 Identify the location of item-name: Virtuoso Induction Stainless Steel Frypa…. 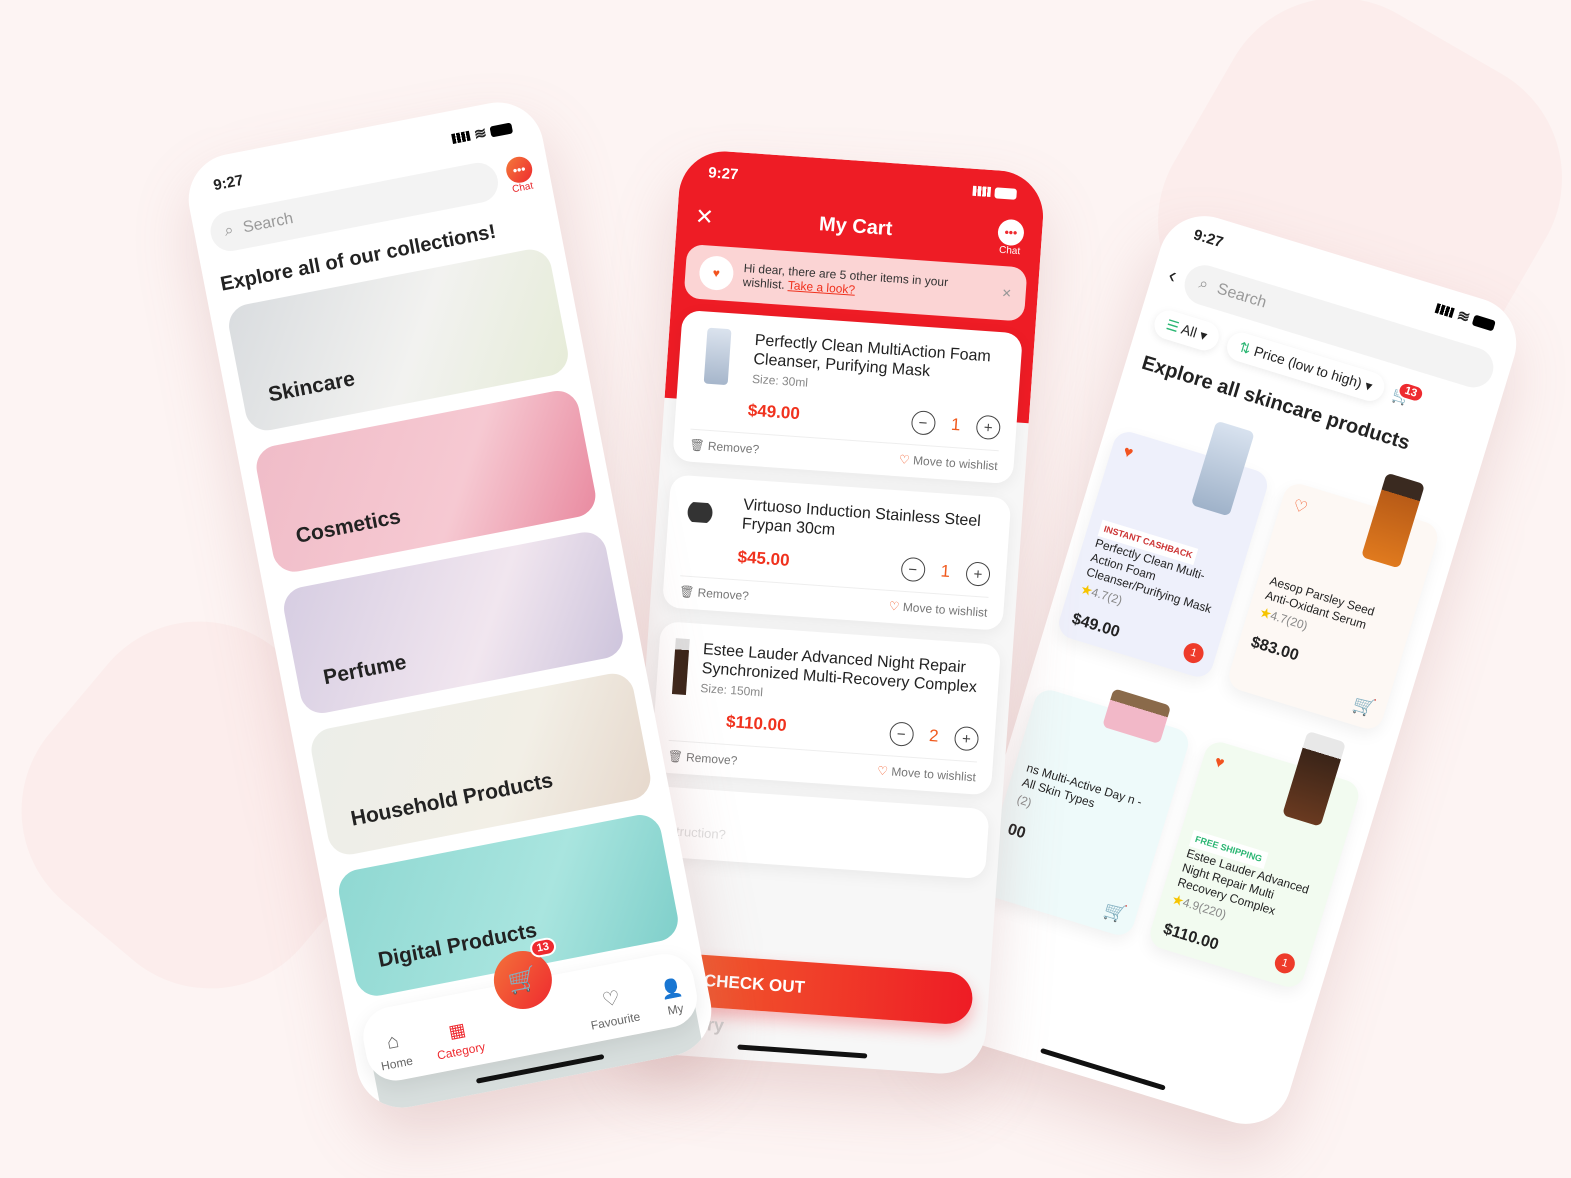
(861, 517).